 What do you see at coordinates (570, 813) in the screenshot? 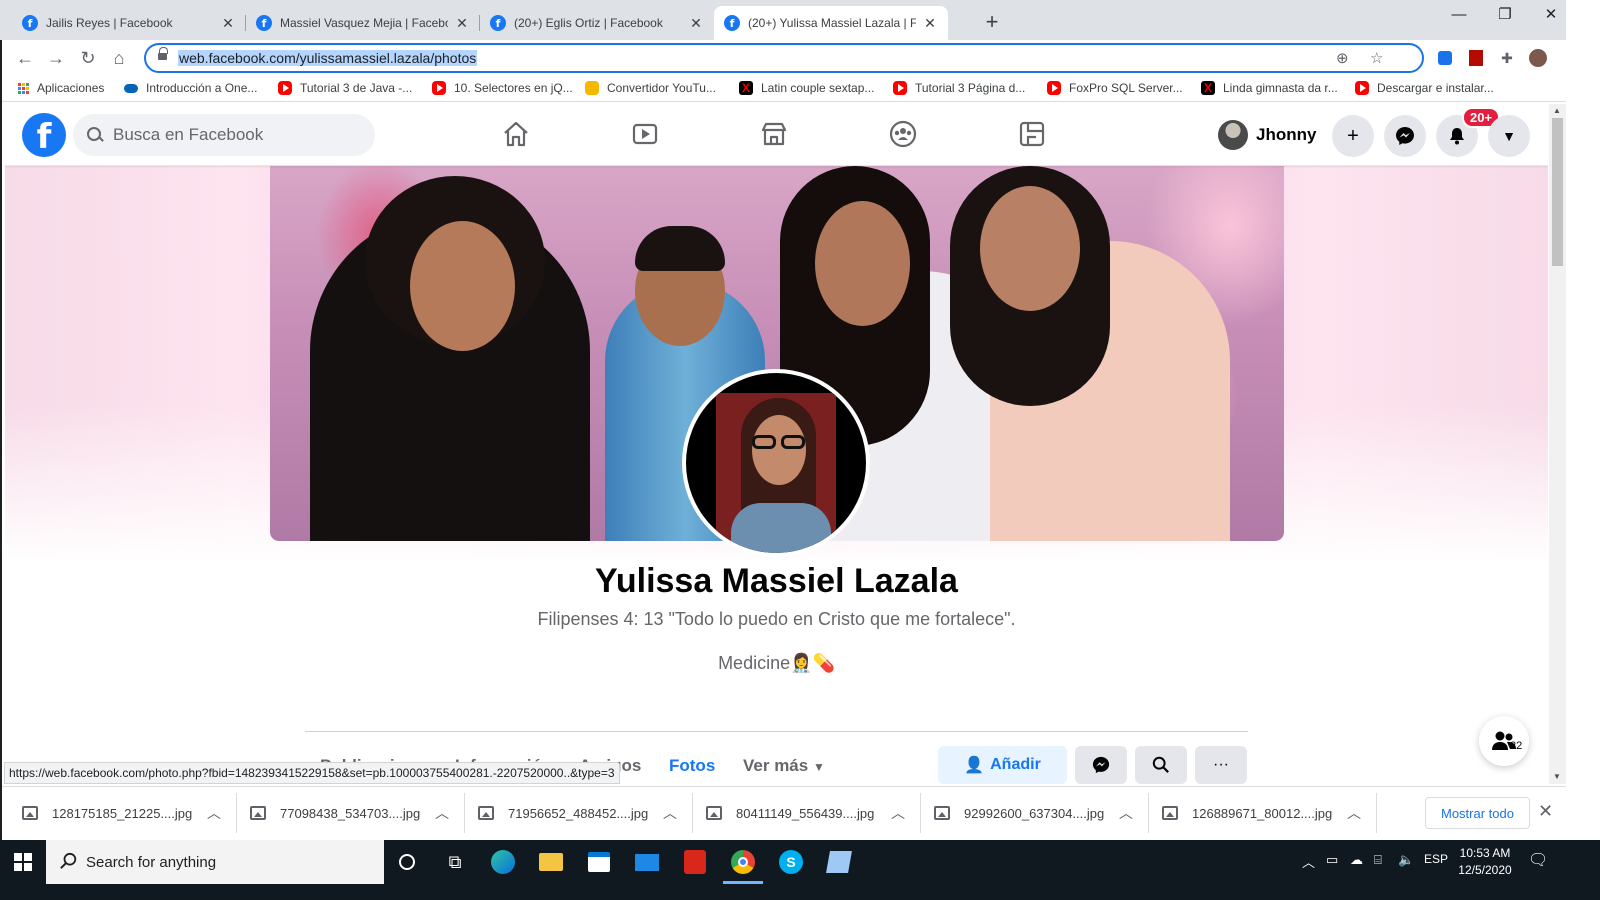
I see `download-item: 71956652_488452....jpg ︿` at bounding box center [570, 813].